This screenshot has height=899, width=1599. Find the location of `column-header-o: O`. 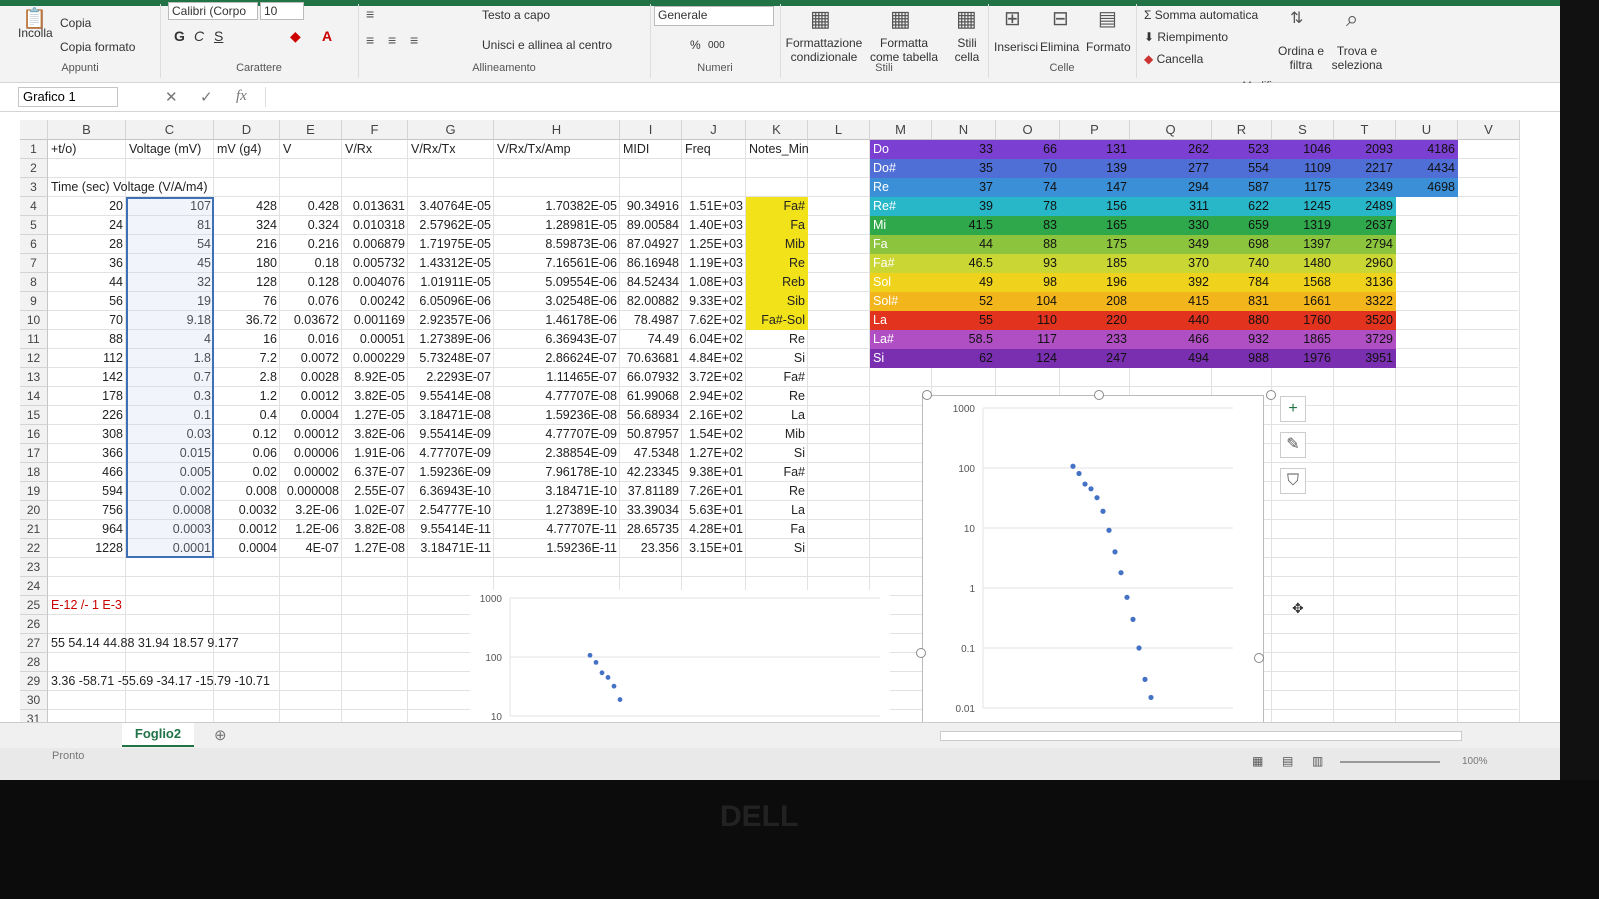

column-header-o: O is located at coordinates (1028, 130).